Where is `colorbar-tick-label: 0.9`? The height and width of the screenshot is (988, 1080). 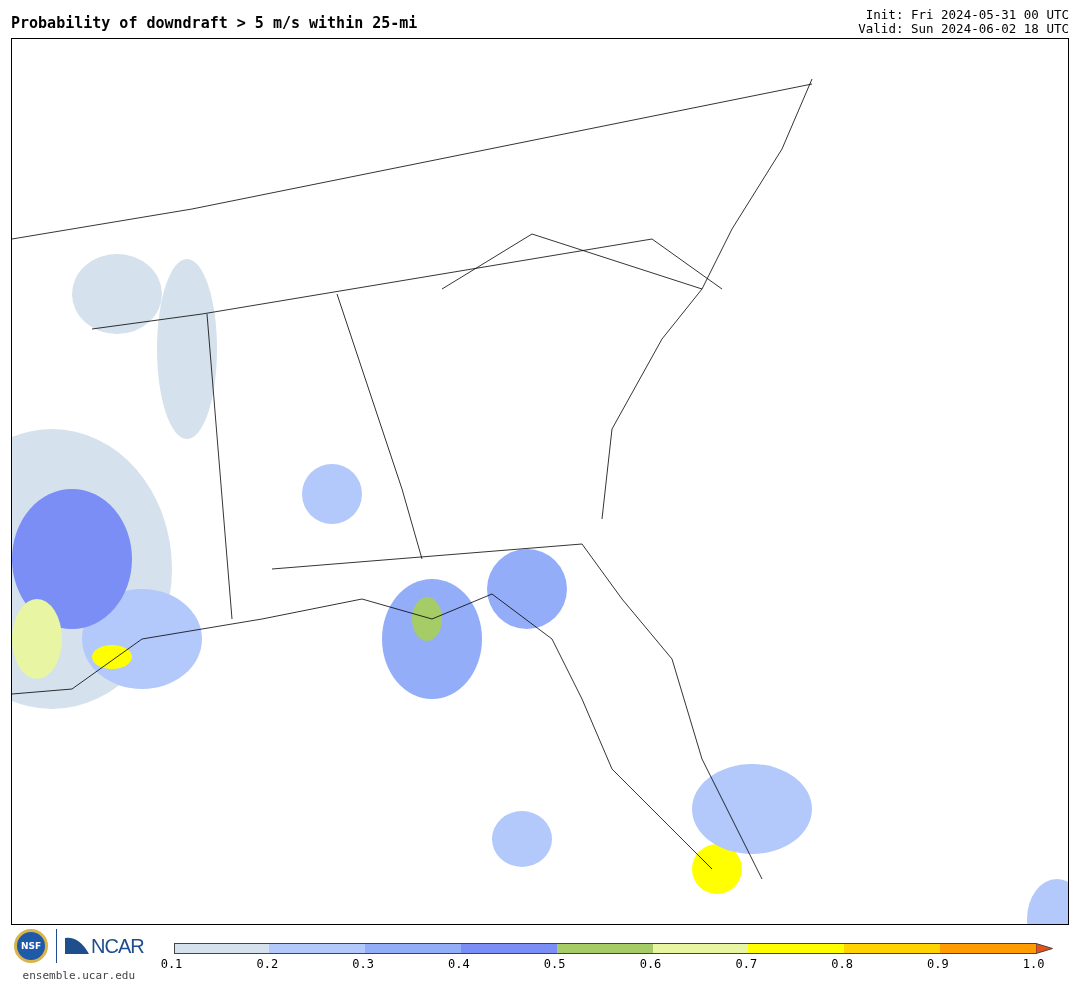 colorbar-tick-label: 0.9 is located at coordinates (938, 964).